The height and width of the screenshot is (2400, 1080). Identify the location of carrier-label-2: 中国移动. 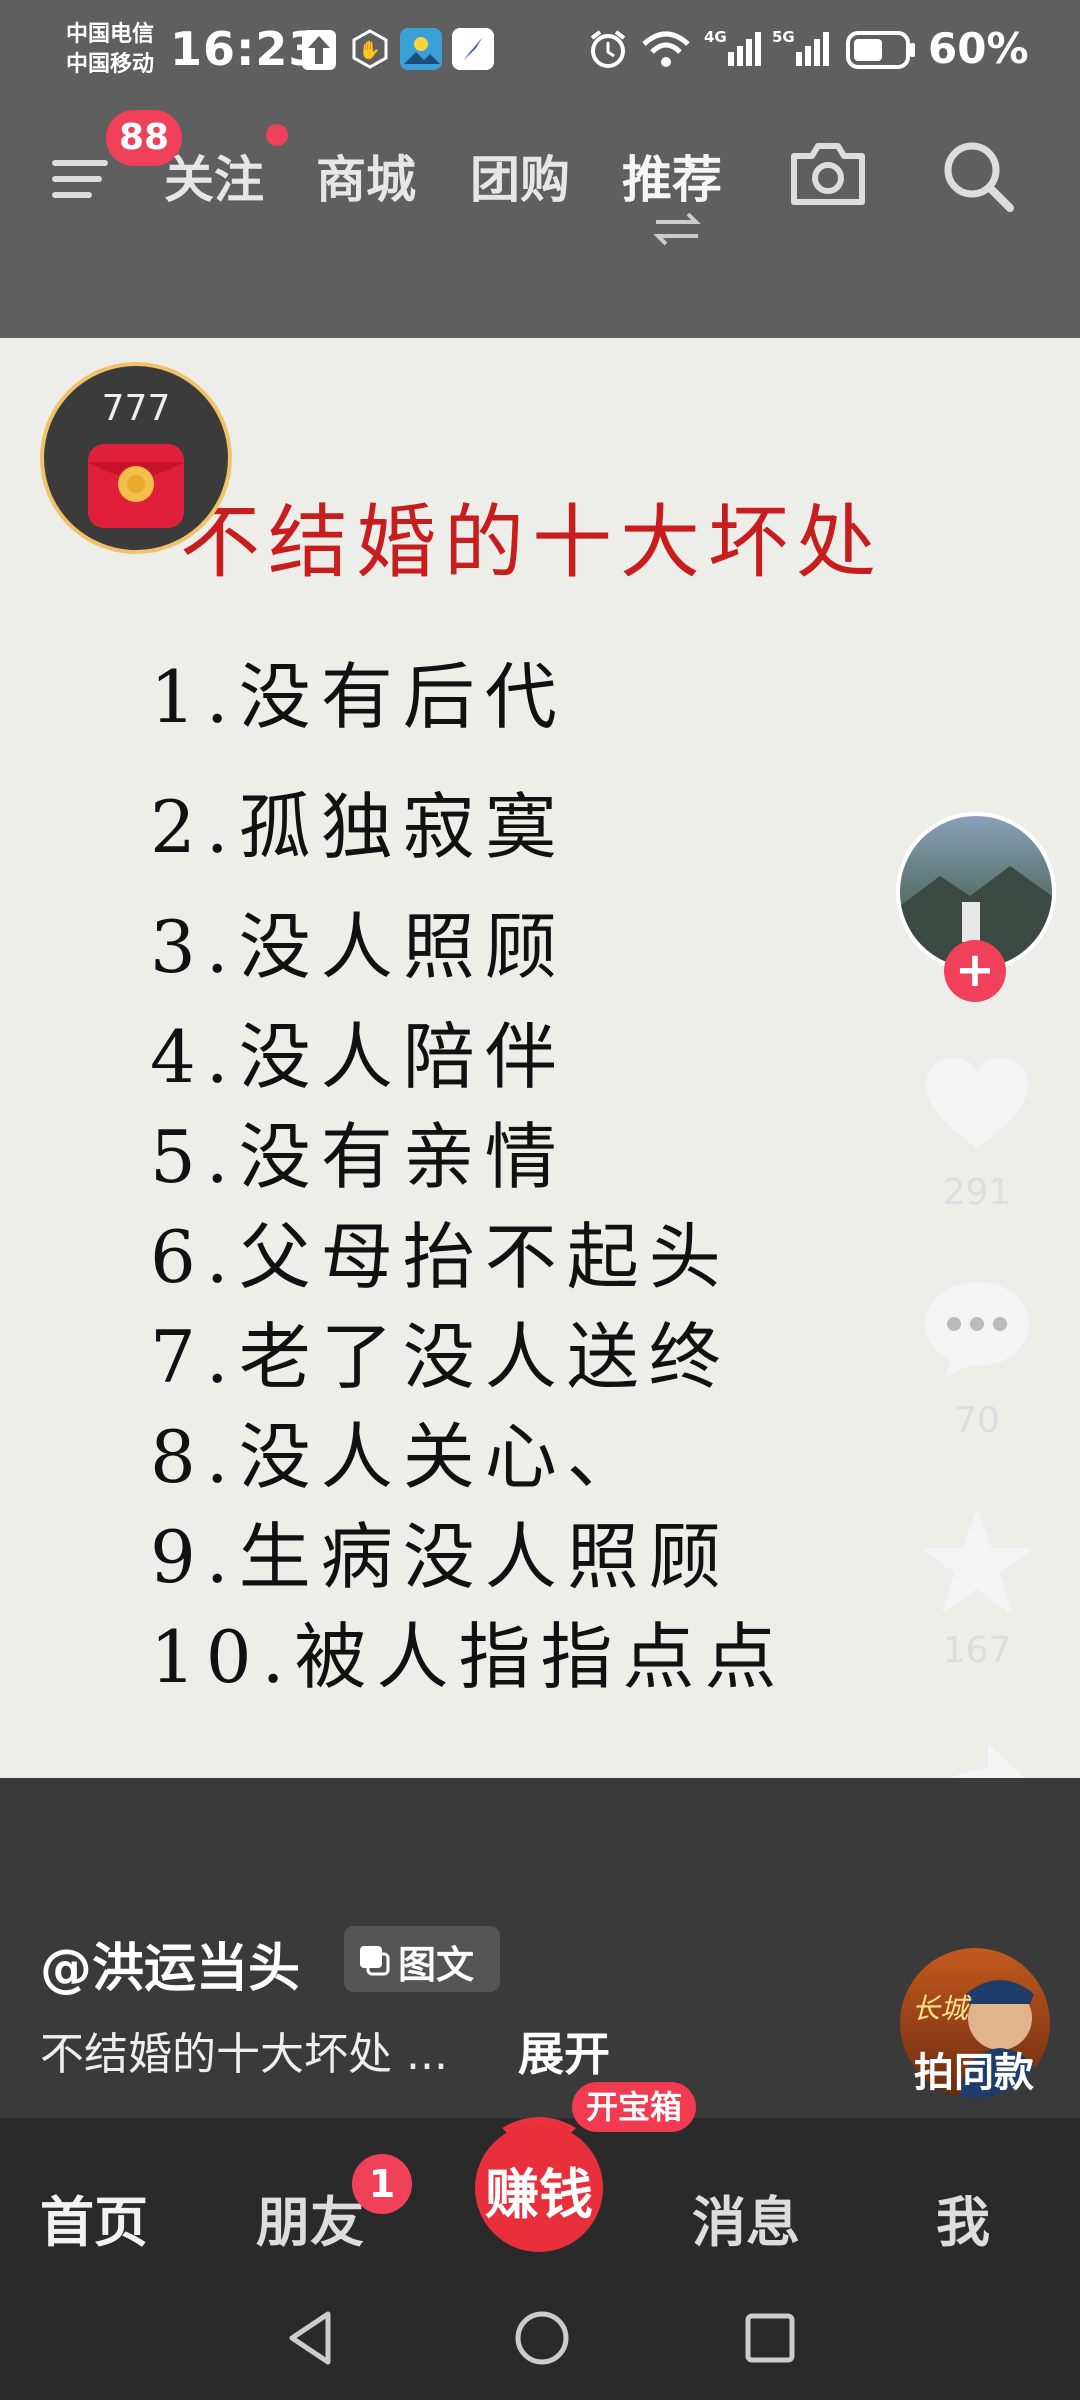
(110, 64).